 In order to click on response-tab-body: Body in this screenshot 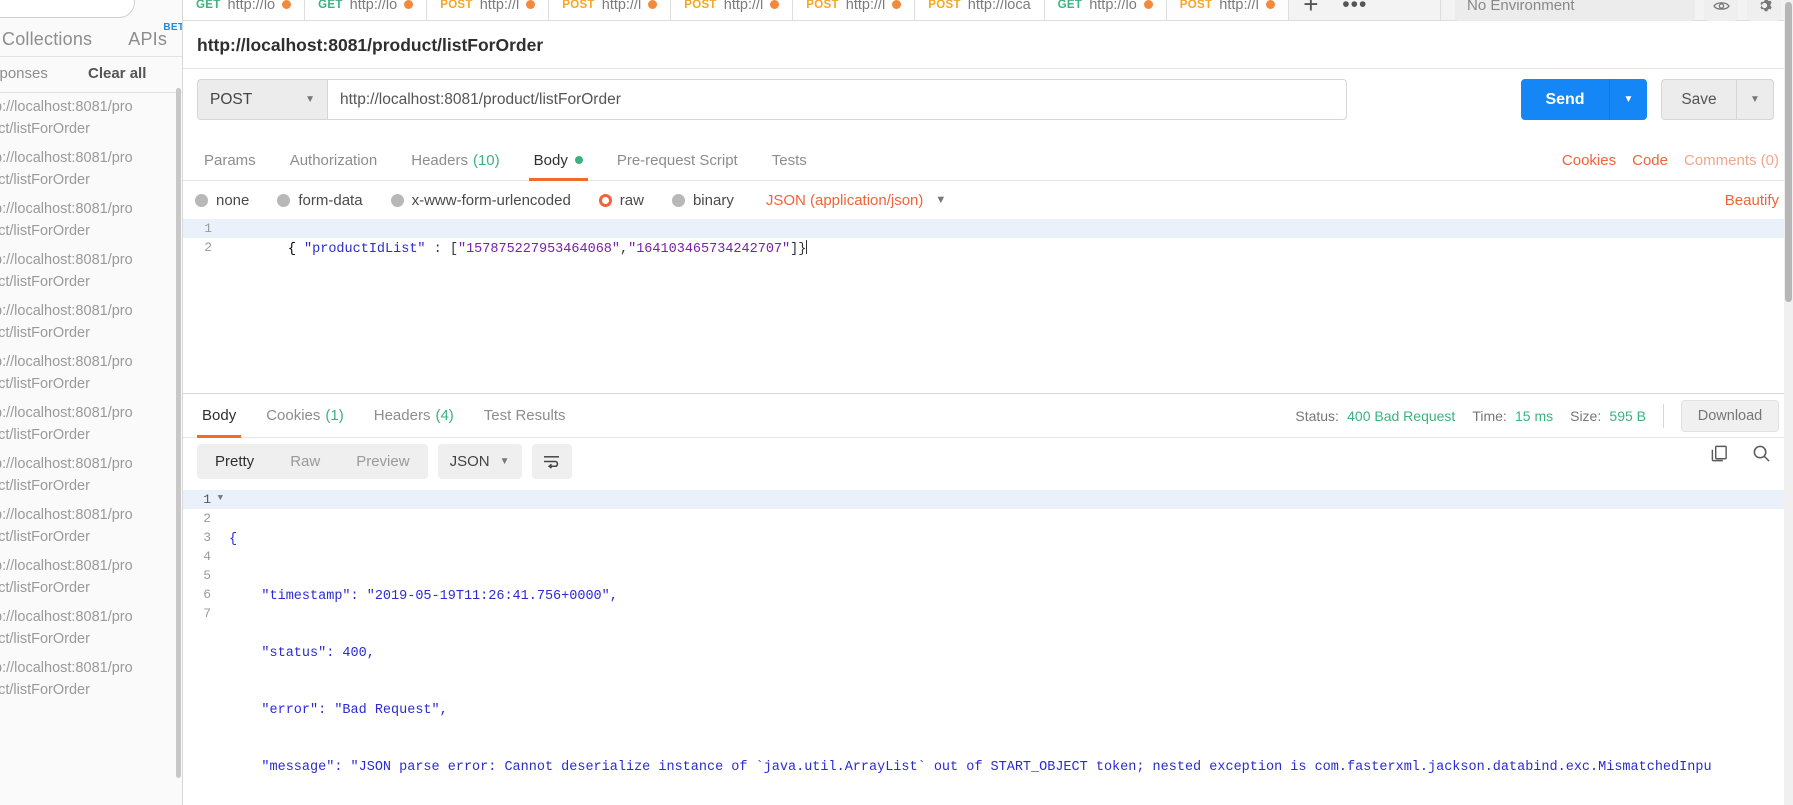, I will do `click(219, 416)`.